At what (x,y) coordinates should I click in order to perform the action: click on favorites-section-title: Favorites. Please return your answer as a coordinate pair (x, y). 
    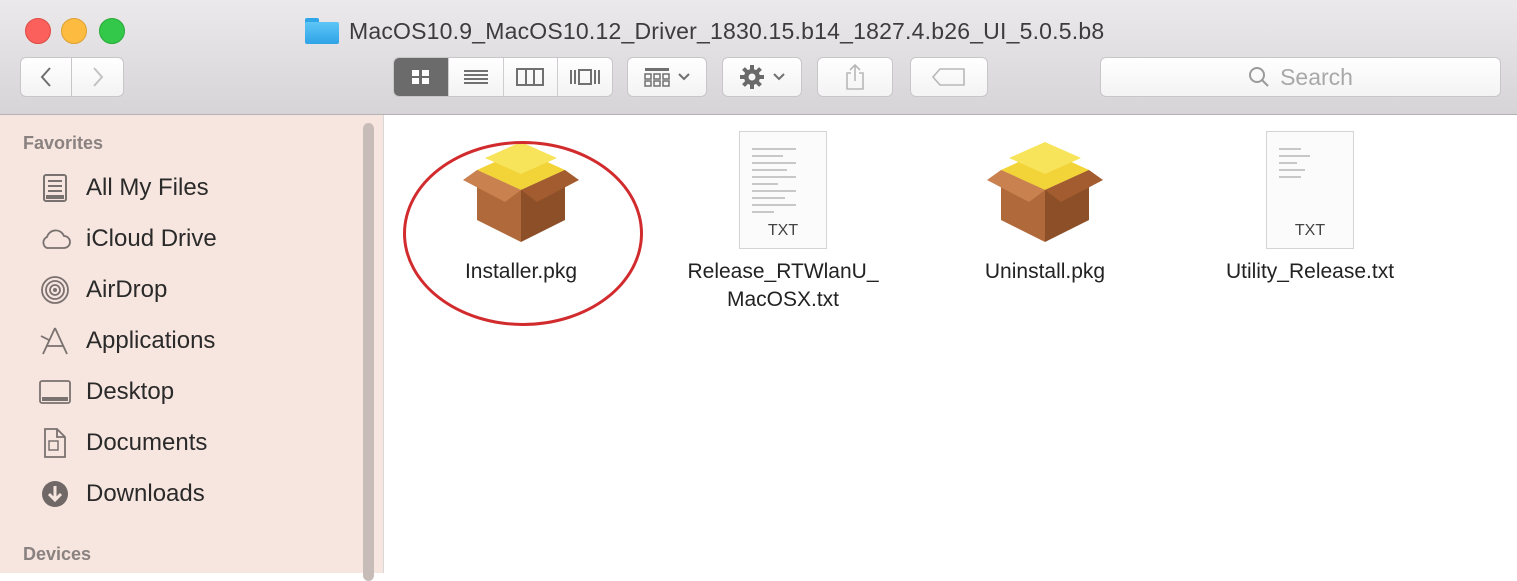
    Looking at the image, I should click on (63, 143).